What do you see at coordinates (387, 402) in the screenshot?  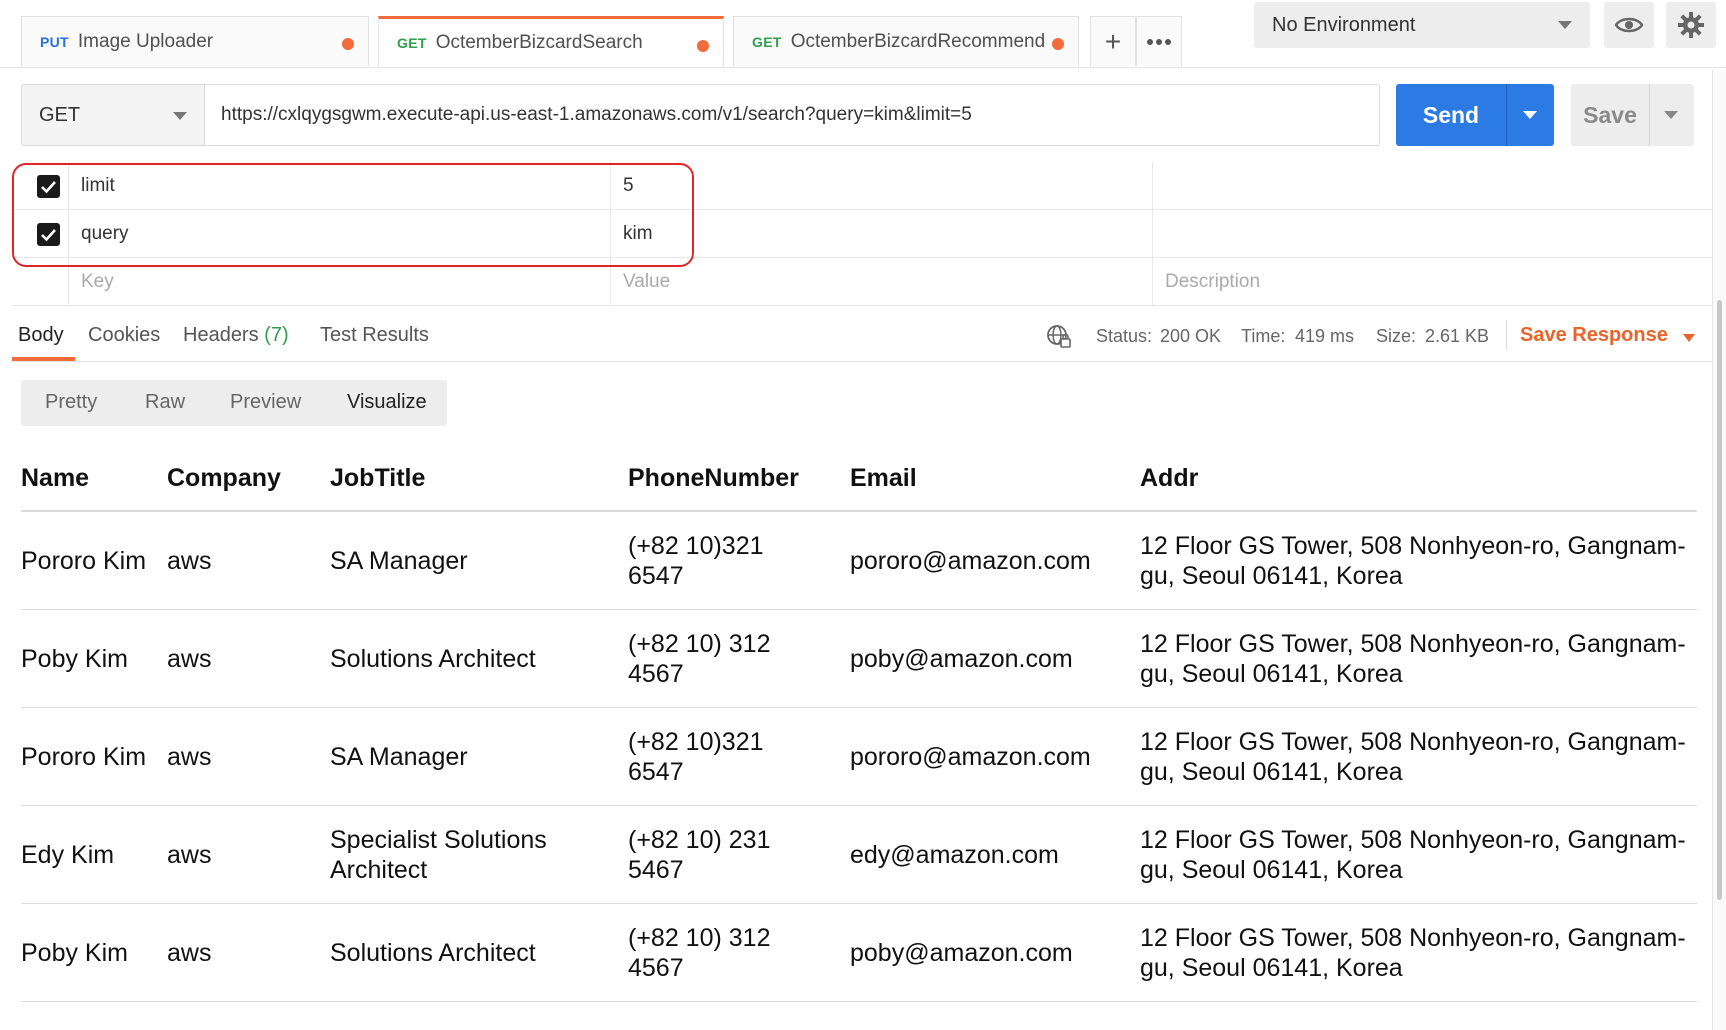 I see `view-visualize-button: Visualize` at bounding box center [387, 402].